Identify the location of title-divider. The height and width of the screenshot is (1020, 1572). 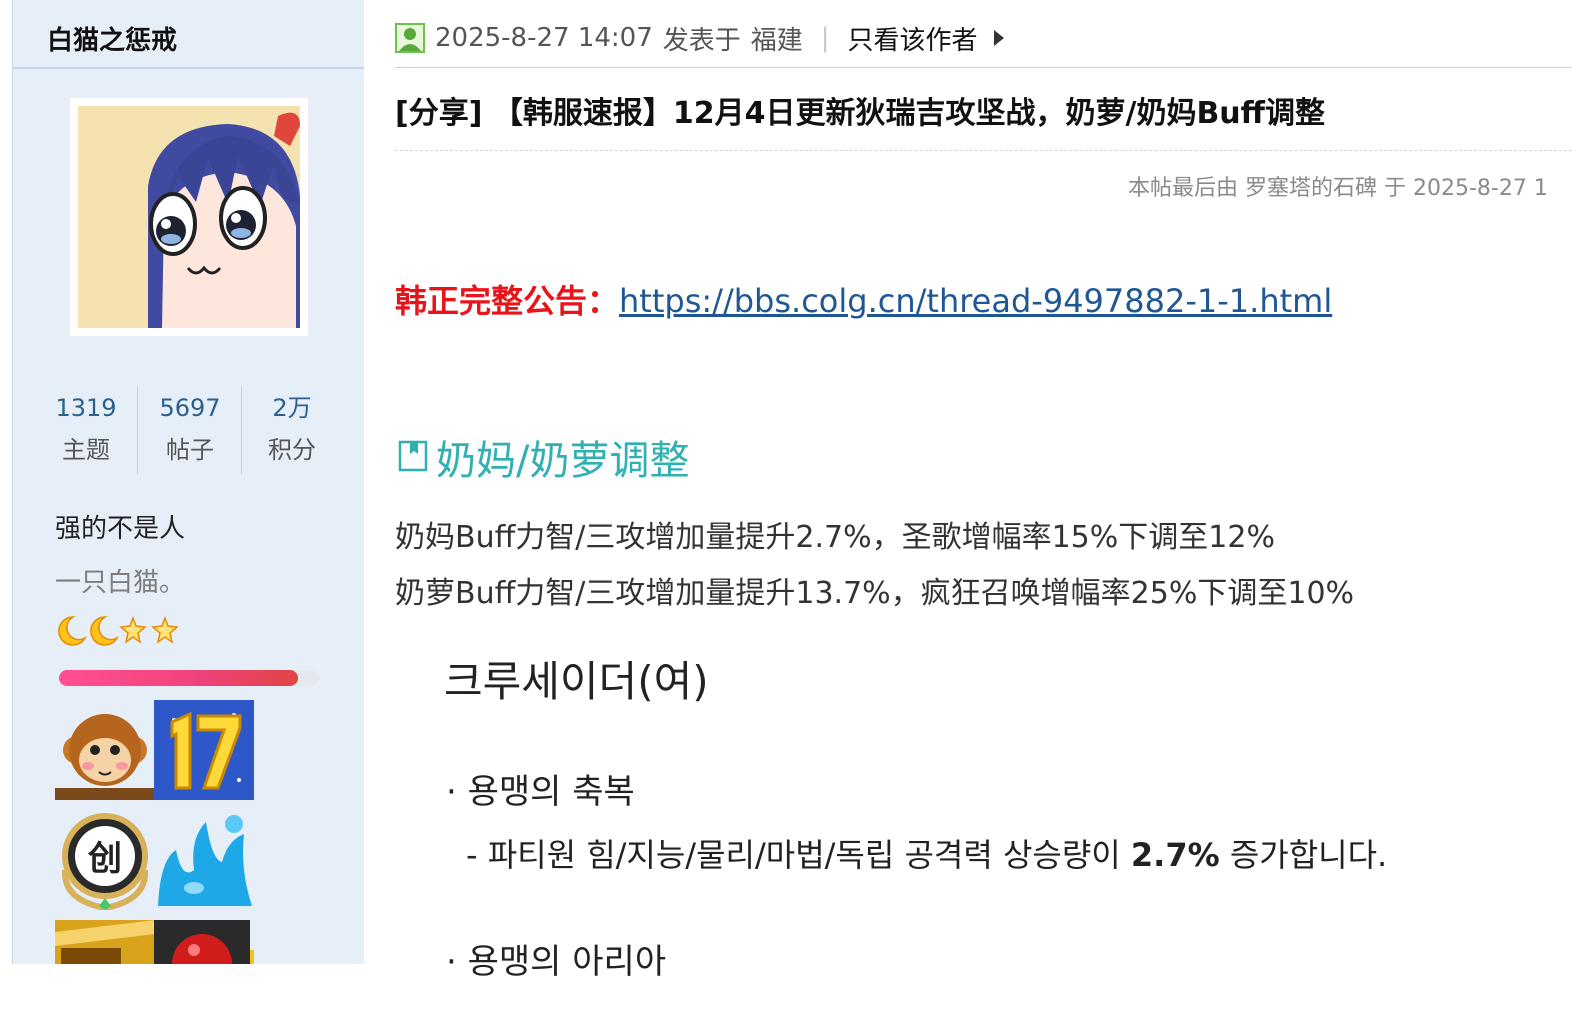
(983, 150).